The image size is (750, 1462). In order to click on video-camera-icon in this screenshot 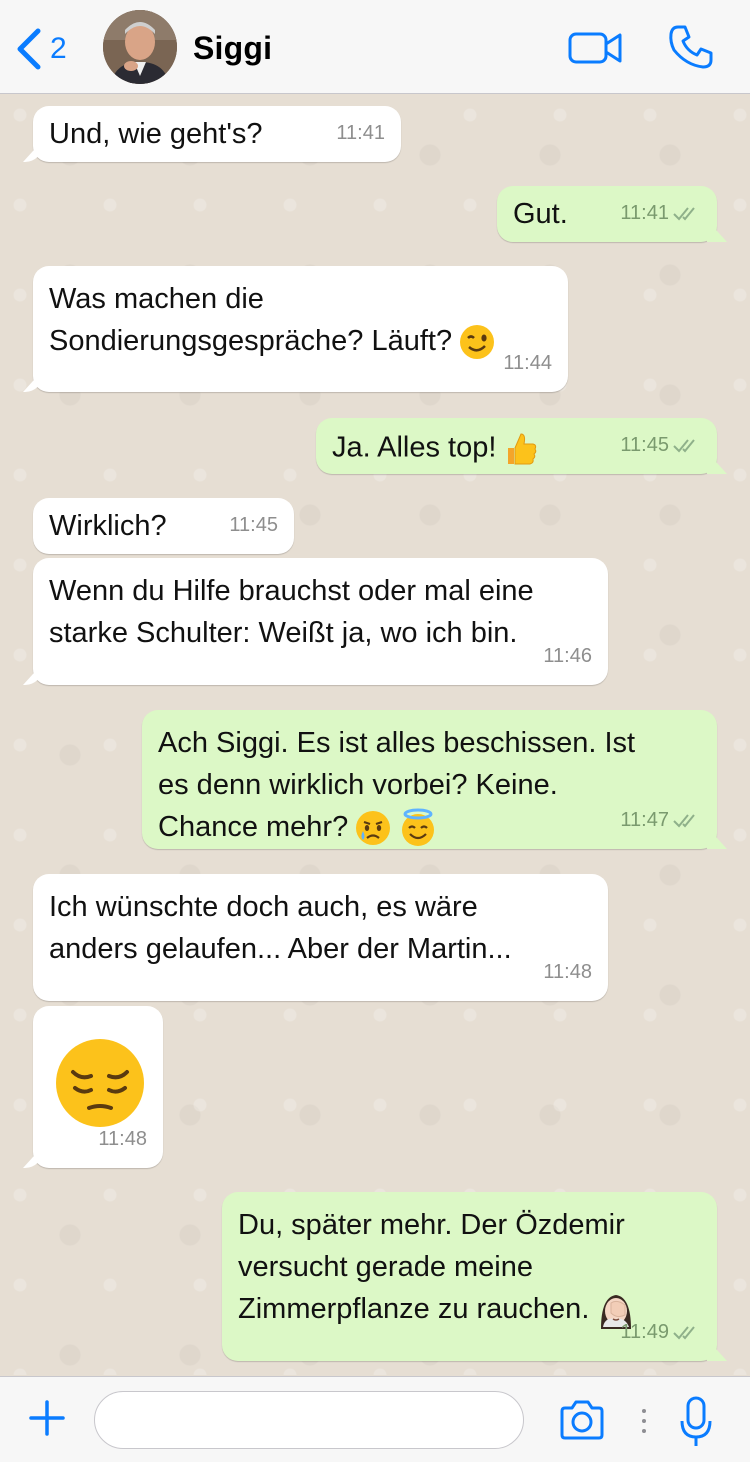, I will do `click(595, 48)`.